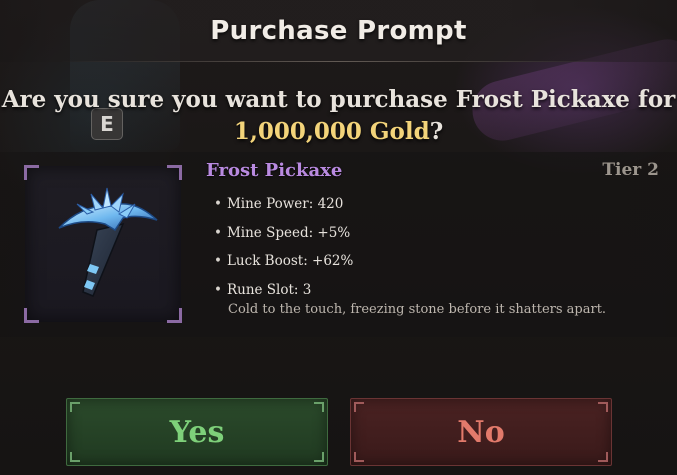 The width and height of the screenshot is (677, 475). I want to click on no-button: No, so click(481, 432).